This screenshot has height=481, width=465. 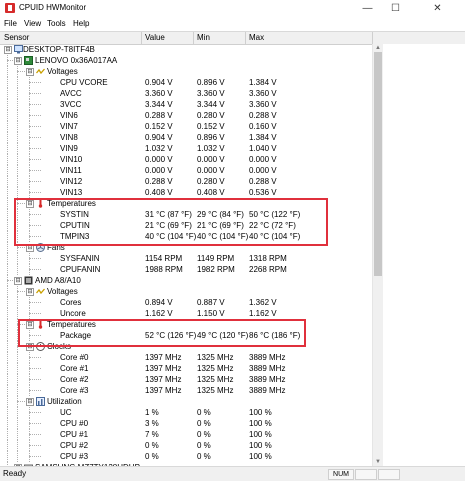 I want to click on sensor-row: CPUFANIN 1988 RPM 1982 RPM 2268 RPM, so click(x=186, y=269).